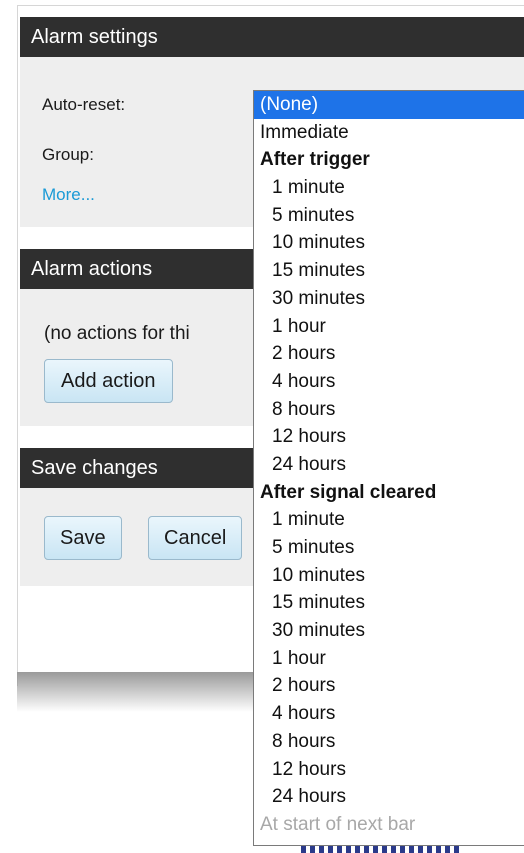  What do you see at coordinates (84, 104) in the screenshot?
I see `auto-reset-label: Auto-reset:` at bounding box center [84, 104].